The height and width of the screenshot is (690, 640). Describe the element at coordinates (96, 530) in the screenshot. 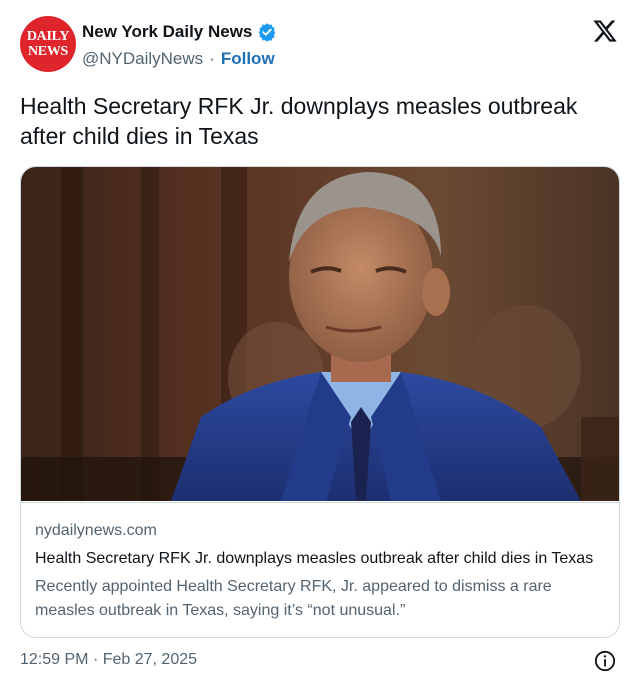

I see `card-domain: nydailynews.com` at that location.